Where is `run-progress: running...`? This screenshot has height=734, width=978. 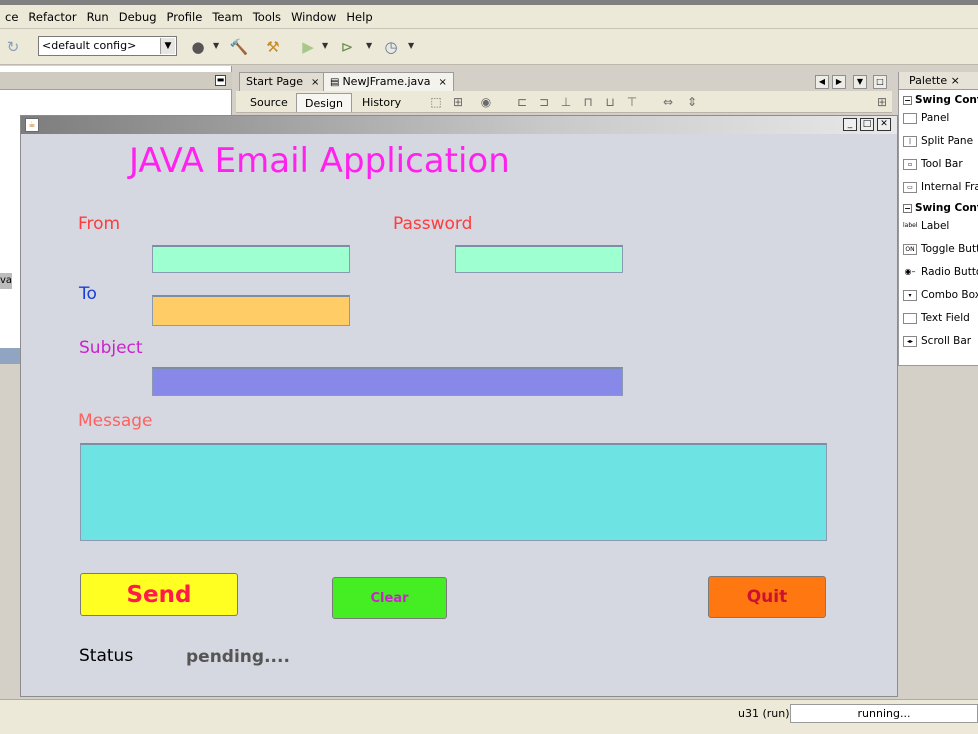 run-progress: running... is located at coordinates (884, 713).